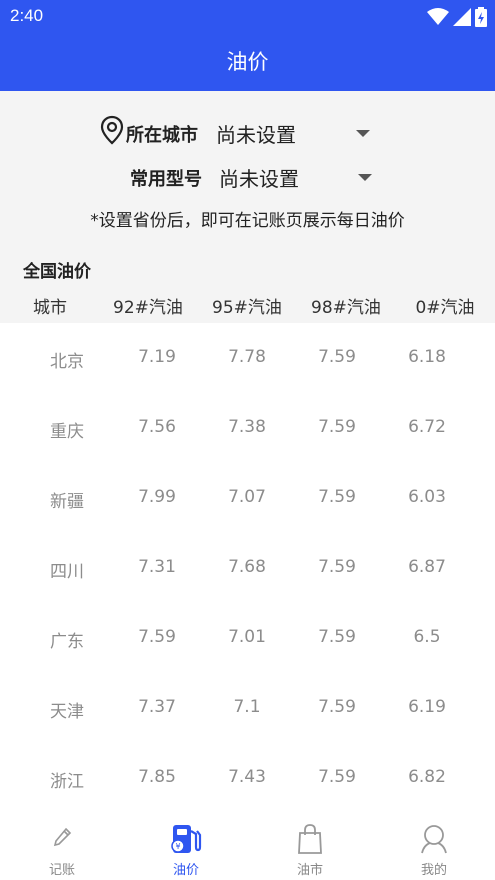 Image resolution: width=495 pixels, height=880 pixels. I want to click on battery-icon, so click(481, 17).